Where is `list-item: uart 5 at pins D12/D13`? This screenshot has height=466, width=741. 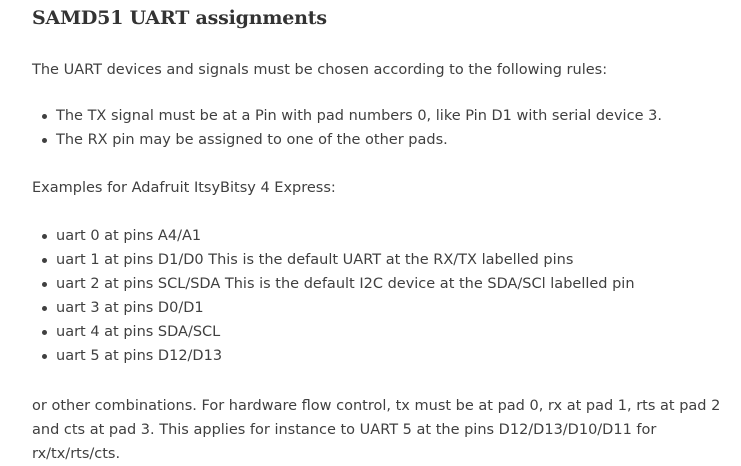
list-item: uart 5 at pins D12/D13 is located at coordinates (333, 356).